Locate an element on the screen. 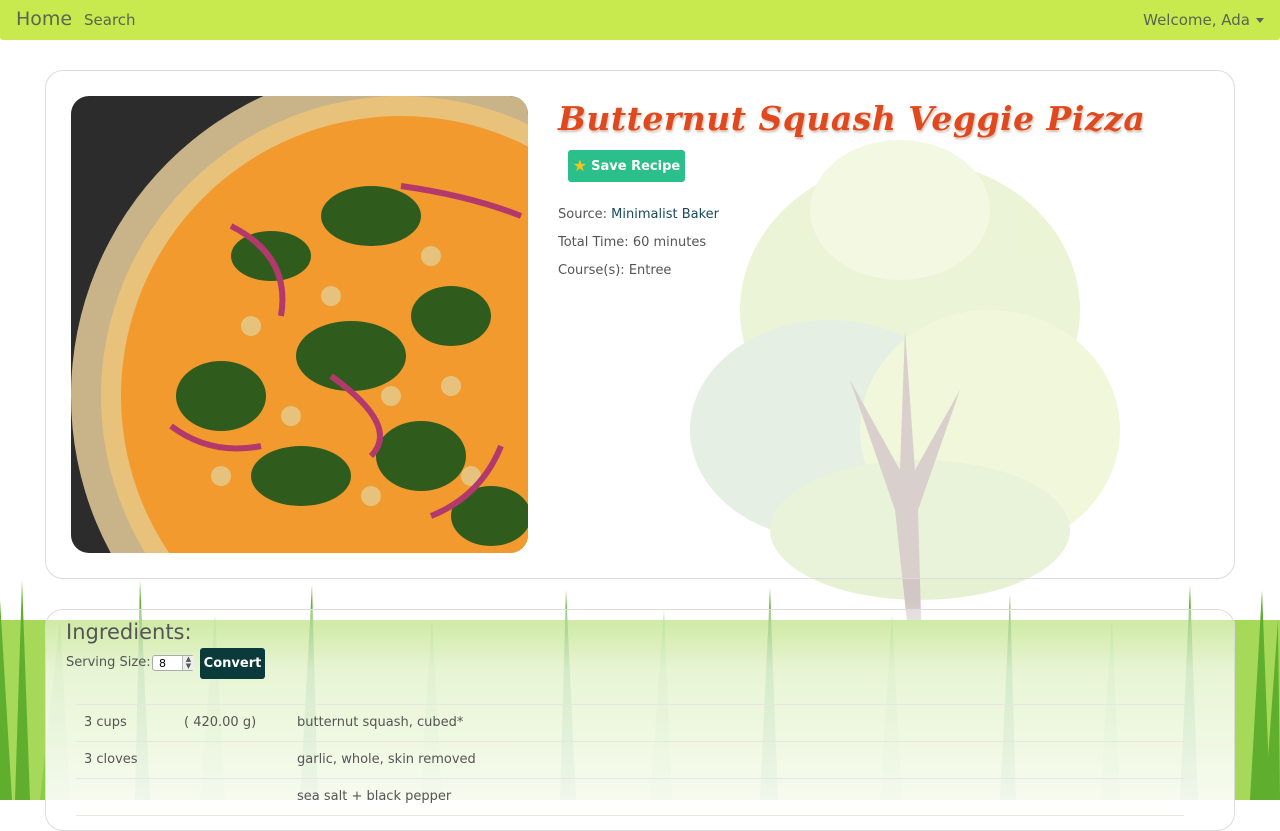 The height and width of the screenshot is (831, 1280). nav-search-link: Search is located at coordinates (110, 20).